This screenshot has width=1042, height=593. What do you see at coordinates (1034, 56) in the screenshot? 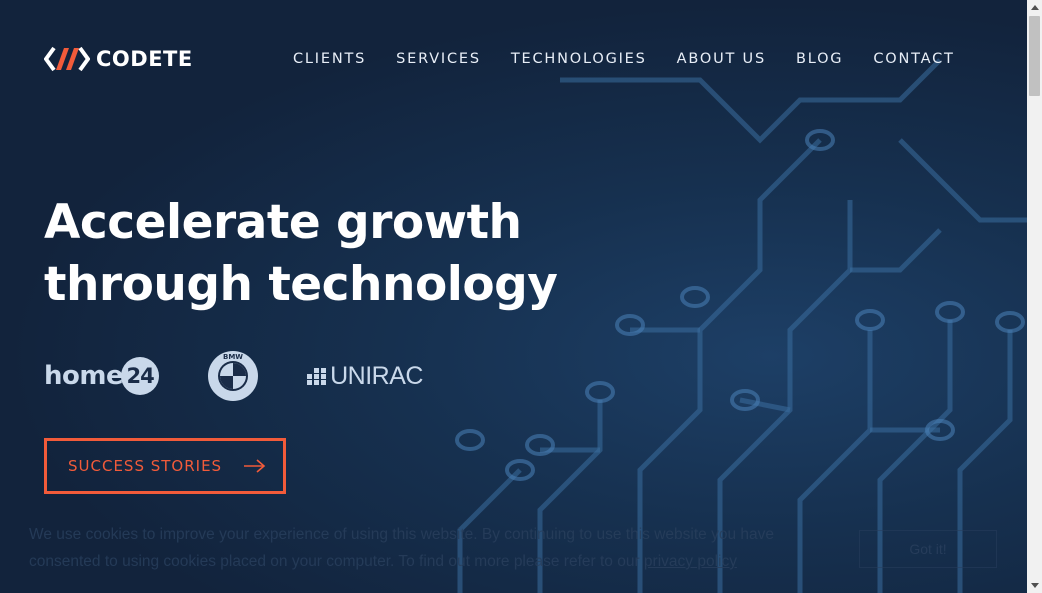
I see `scrollbar-thumb` at bounding box center [1034, 56].